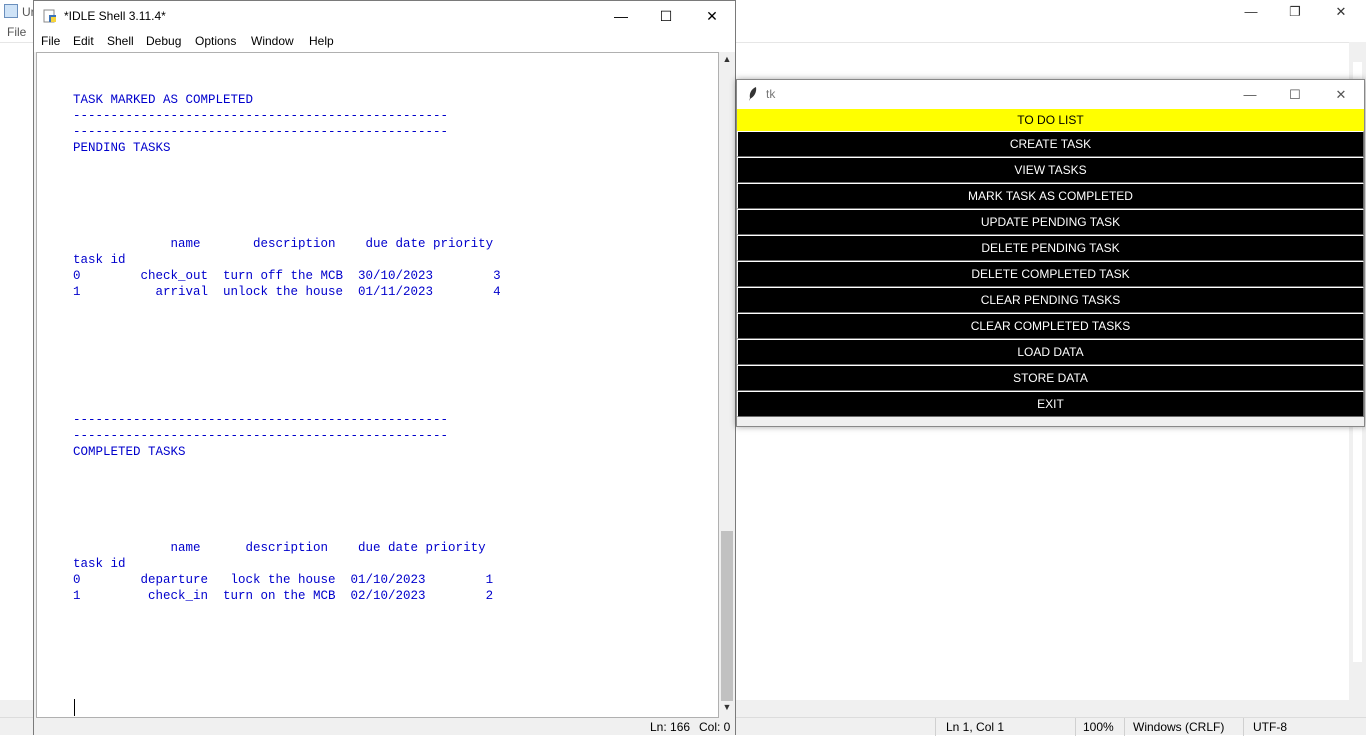 The height and width of the screenshot is (736, 1366). What do you see at coordinates (727, 709) in the screenshot?
I see `scroll-down-arrow-icon: ▼` at bounding box center [727, 709].